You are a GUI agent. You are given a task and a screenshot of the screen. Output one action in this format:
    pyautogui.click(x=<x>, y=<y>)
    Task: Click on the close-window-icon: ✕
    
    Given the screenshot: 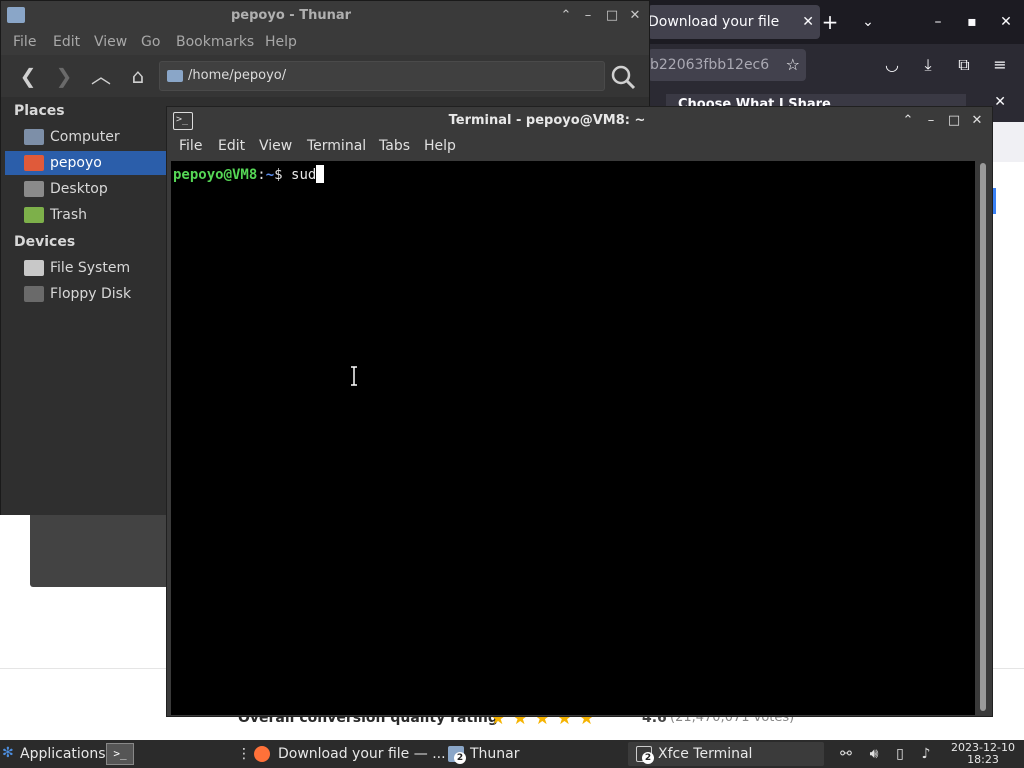 What is the action you would take?
    pyautogui.click(x=1006, y=22)
    